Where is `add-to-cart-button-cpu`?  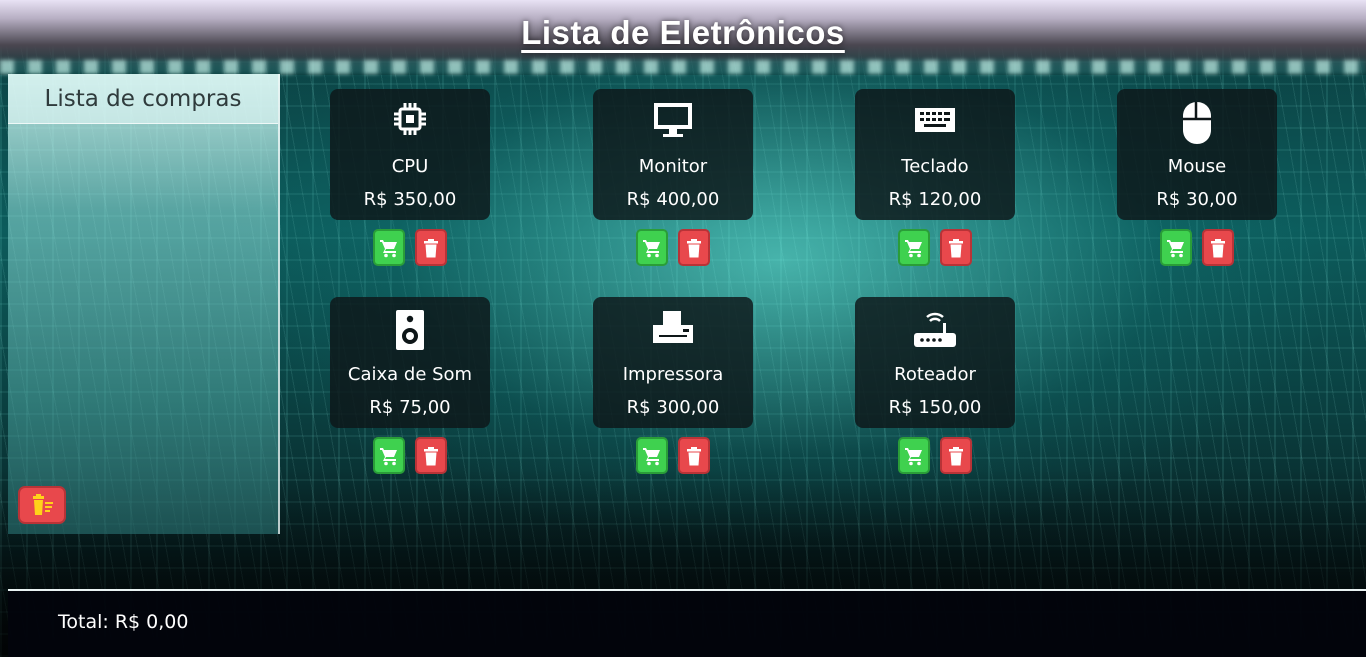 add-to-cart-button-cpu is located at coordinates (389, 247).